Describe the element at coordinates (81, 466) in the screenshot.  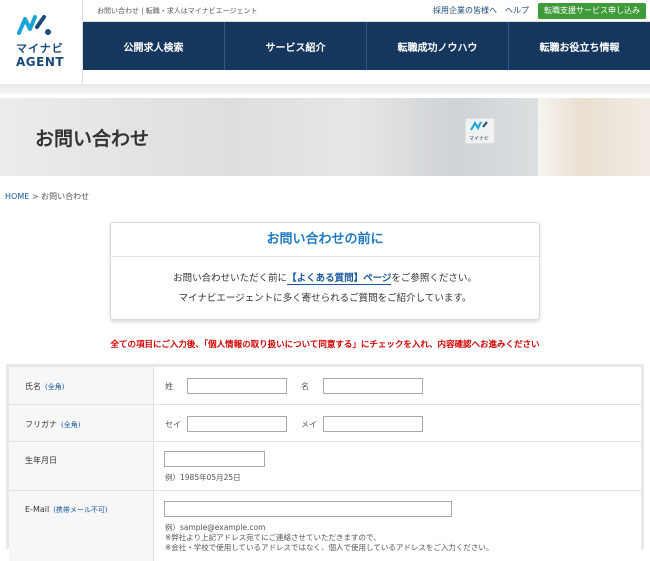
I see `form-label-cell: 生年月日` at that location.